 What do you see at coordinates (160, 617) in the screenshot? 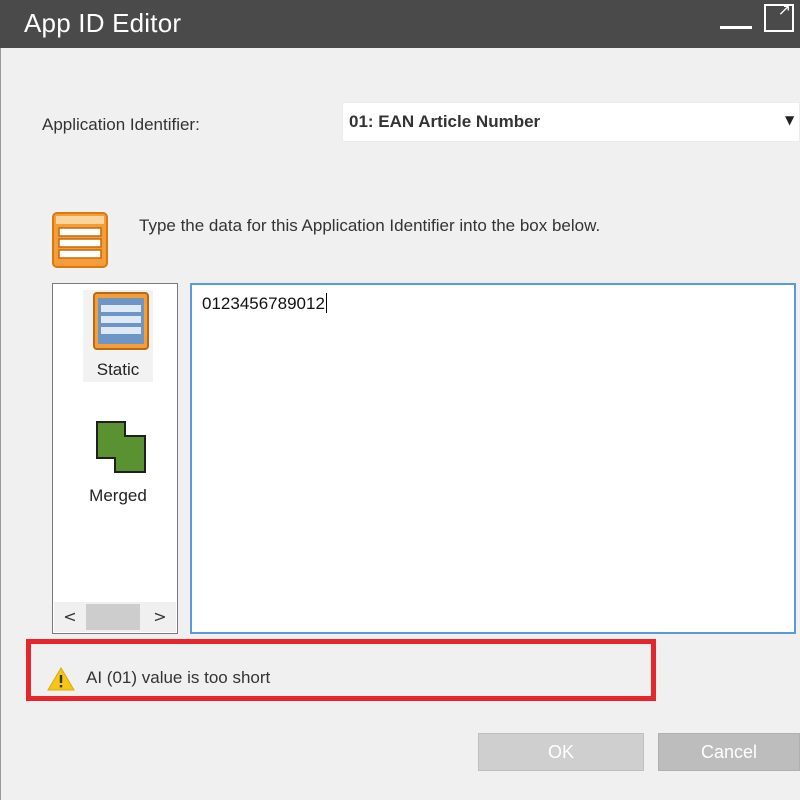
I see `chevron-right-icon: >` at bounding box center [160, 617].